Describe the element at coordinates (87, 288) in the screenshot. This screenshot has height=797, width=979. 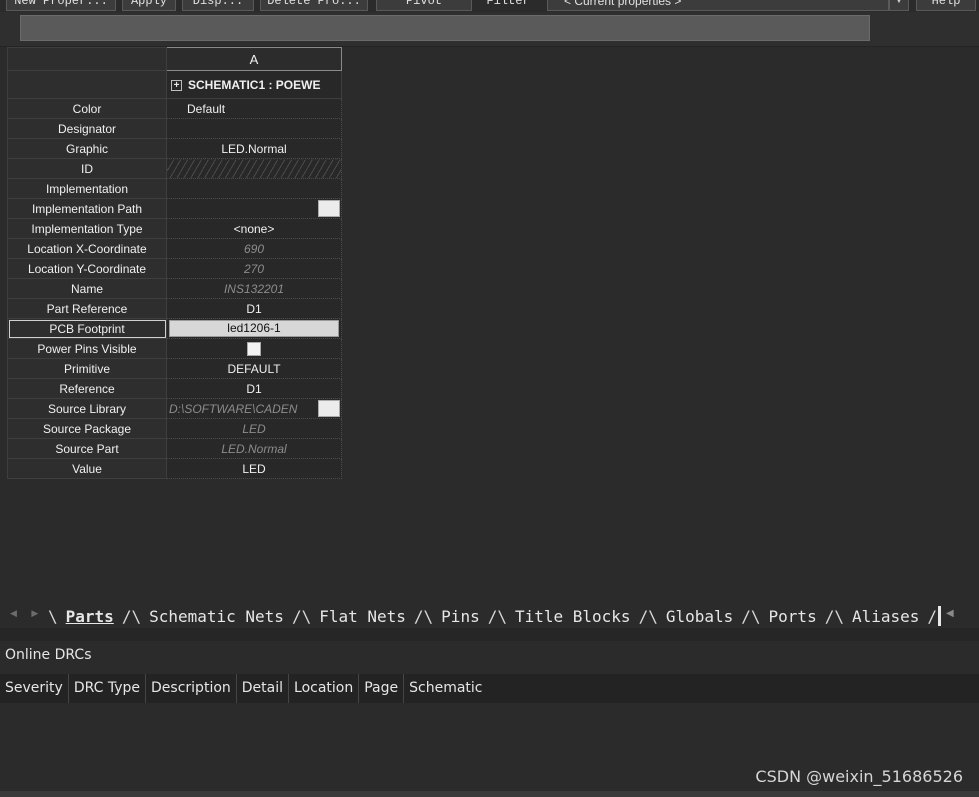
I see `prop-name: Name` at that location.